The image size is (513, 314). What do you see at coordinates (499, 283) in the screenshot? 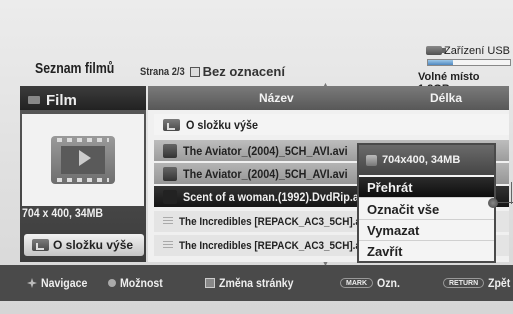
I see `footer-return-label: Zpět` at bounding box center [499, 283].